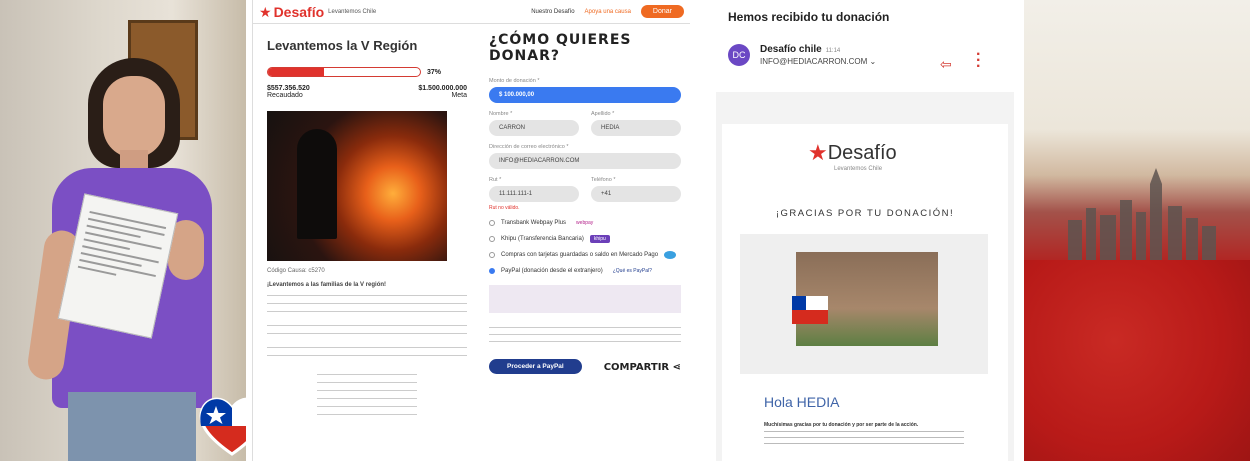  What do you see at coordinates (814, 61) in the screenshot?
I see `recipient-address: INFO@HEDIACARRON.COM` at bounding box center [814, 61].